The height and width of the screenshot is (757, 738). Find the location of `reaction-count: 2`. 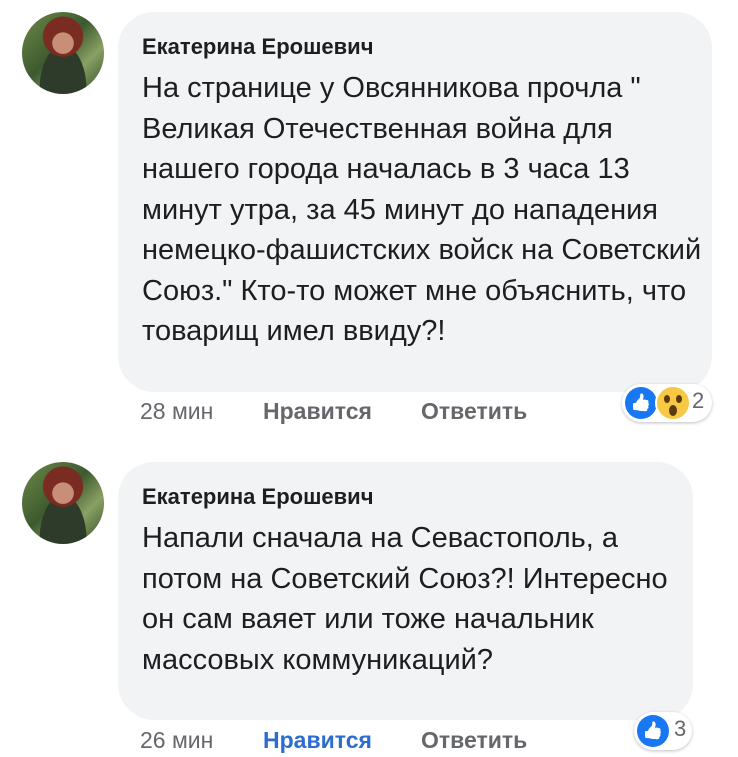

reaction-count: 2 is located at coordinates (698, 400).